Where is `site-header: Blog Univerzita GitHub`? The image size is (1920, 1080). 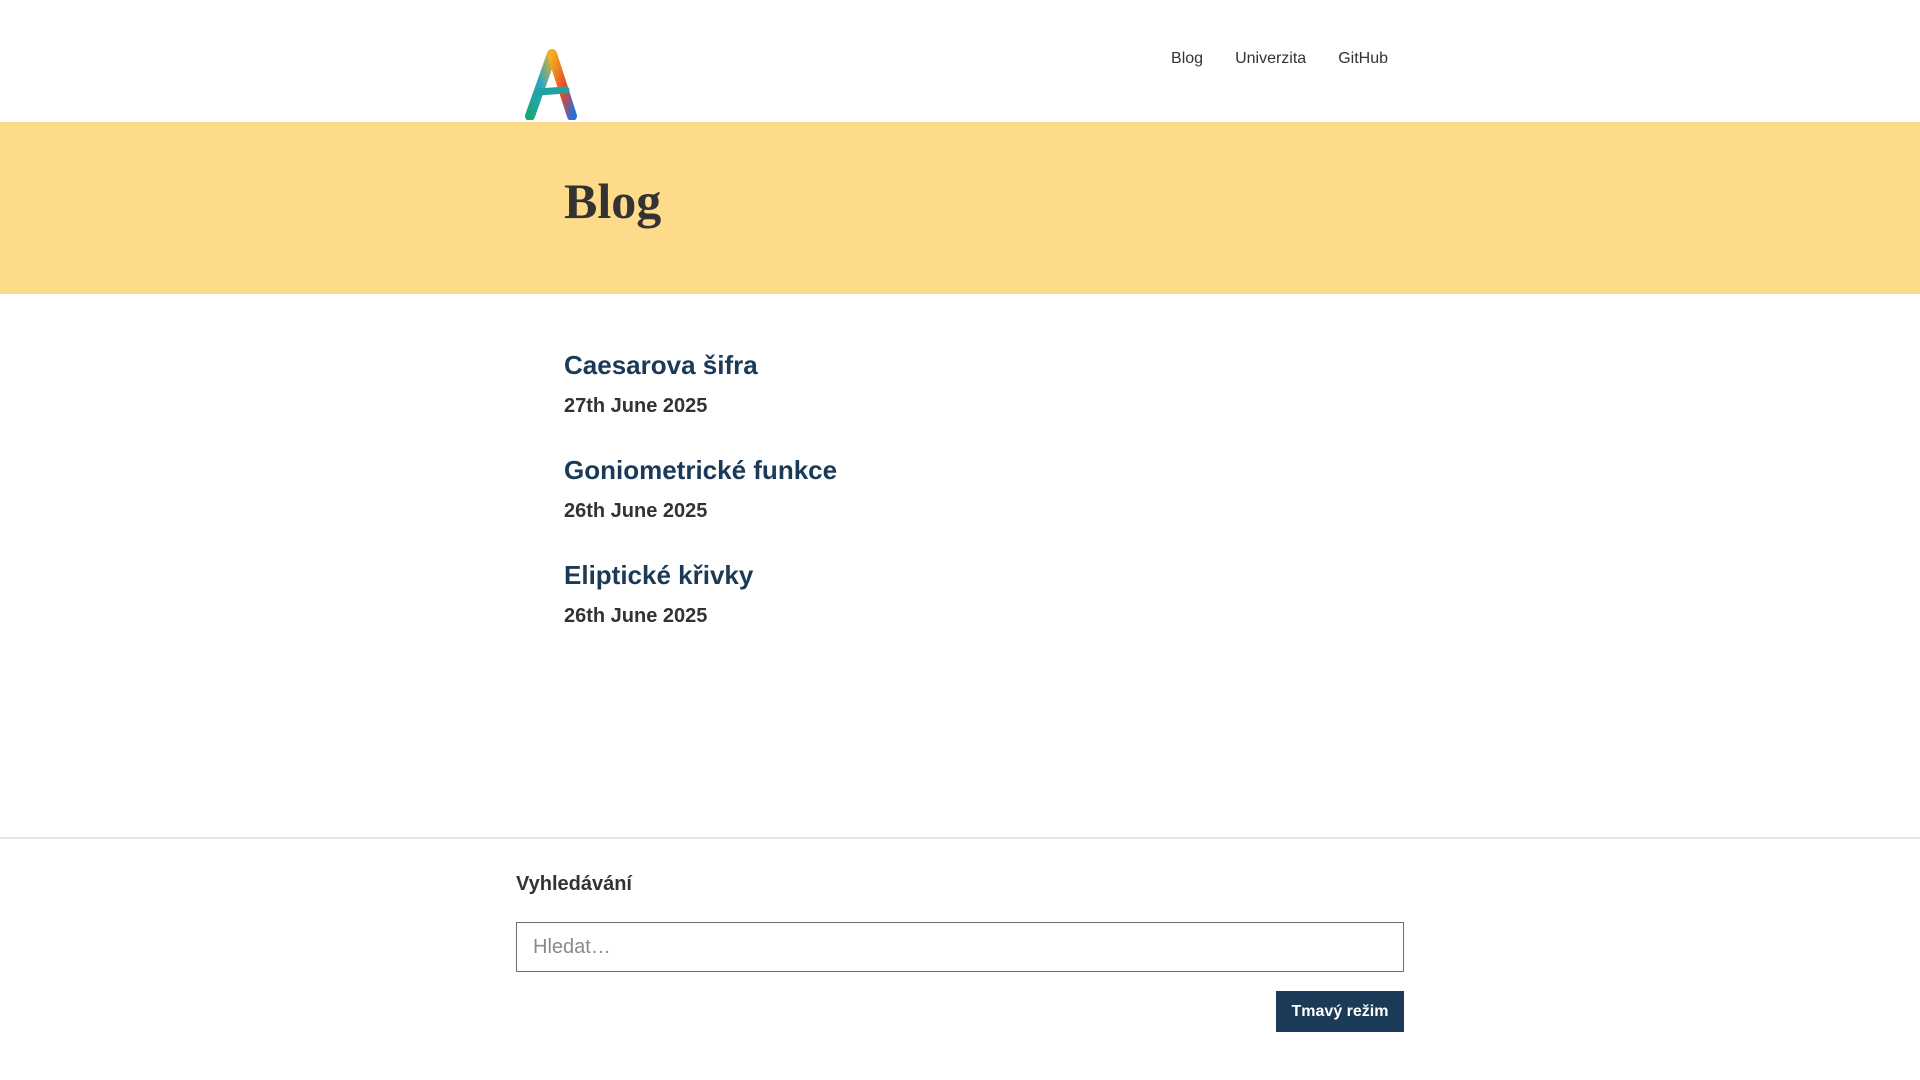 site-header: Blog Univerzita GitHub is located at coordinates (960, 61).